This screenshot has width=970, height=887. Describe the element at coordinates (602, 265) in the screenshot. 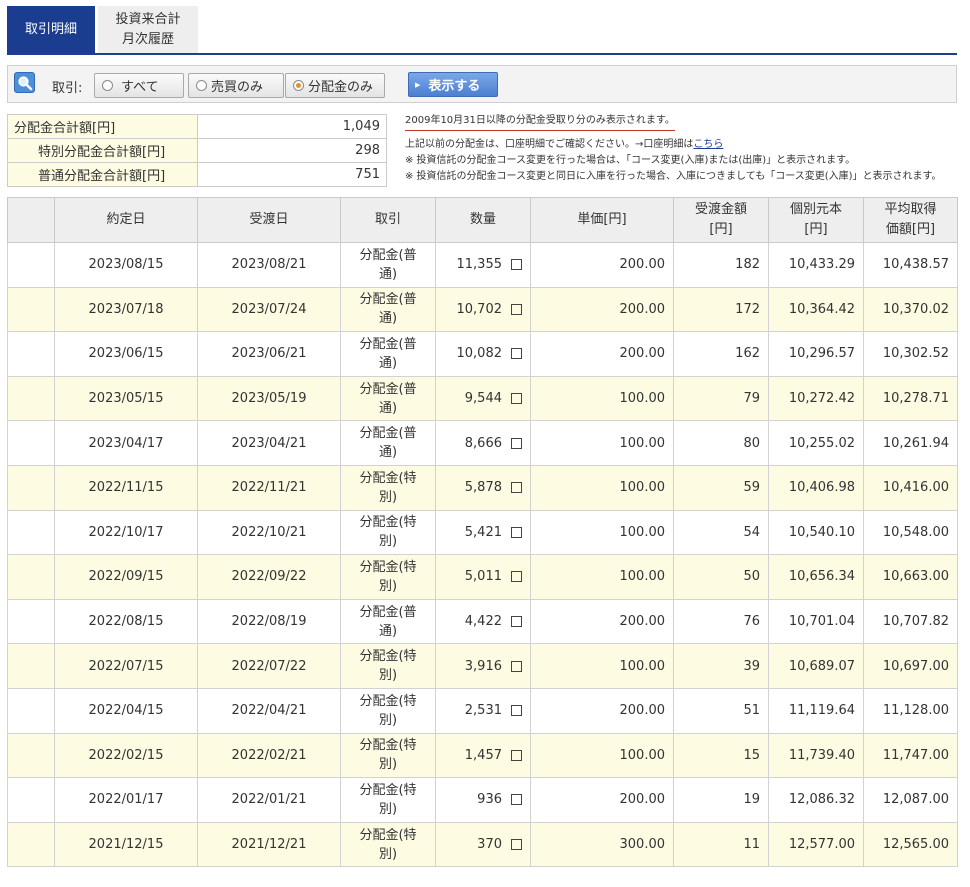

I see `cell-price: 200.00` at that location.